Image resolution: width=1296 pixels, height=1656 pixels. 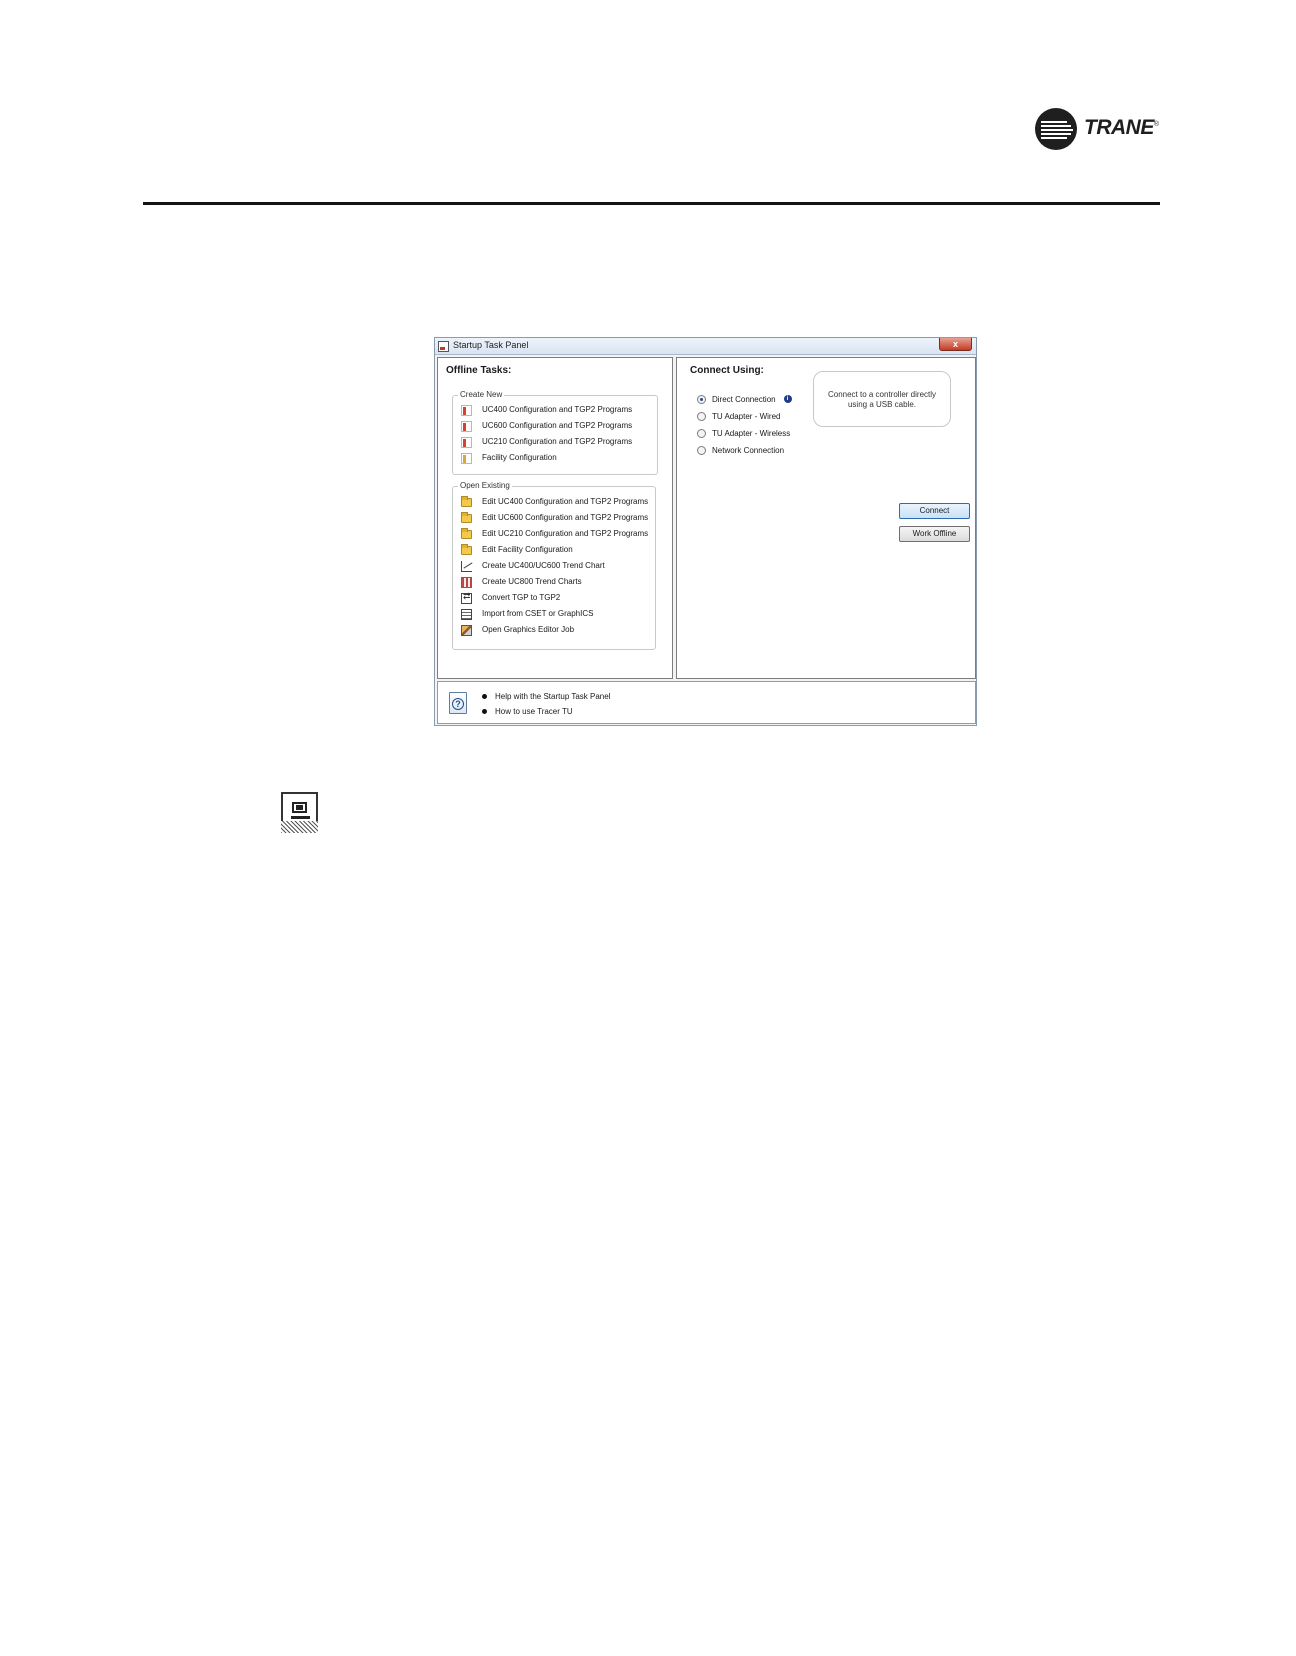 What do you see at coordinates (705, 346) in the screenshot?
I see `title-bar: Startup Task Panel x` at bounding box center [705, 346].